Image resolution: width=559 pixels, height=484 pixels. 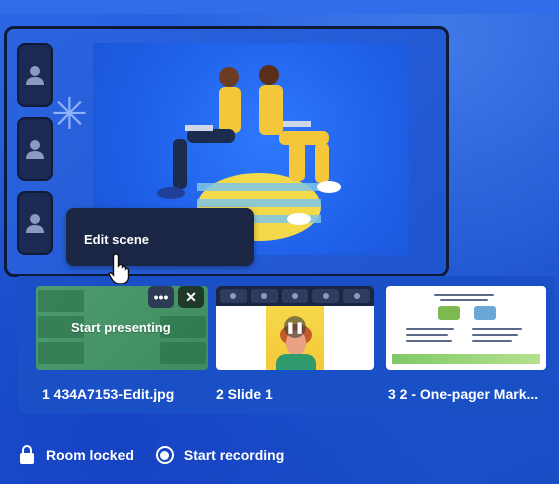 I want to click on slide-label-2: 2 Slide 1, so click(x=244, y=394).